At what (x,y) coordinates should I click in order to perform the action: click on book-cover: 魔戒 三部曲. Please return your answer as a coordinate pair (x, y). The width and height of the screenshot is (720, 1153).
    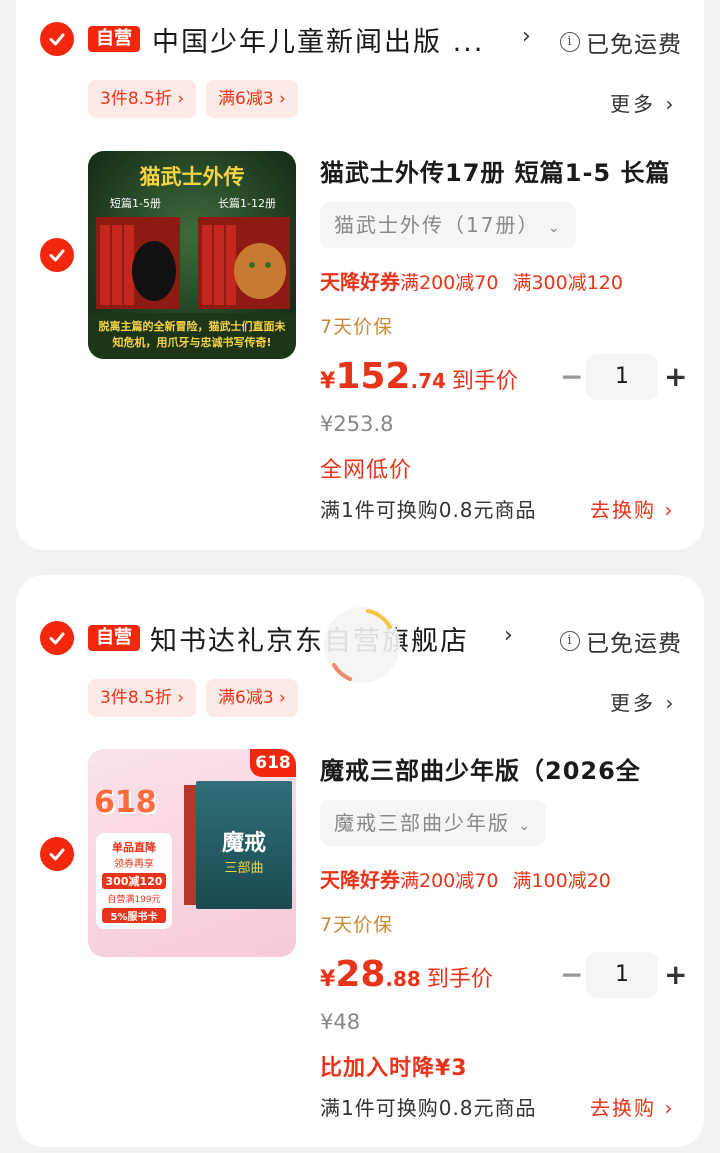
    Looking at the image, I should click on (244, 845).